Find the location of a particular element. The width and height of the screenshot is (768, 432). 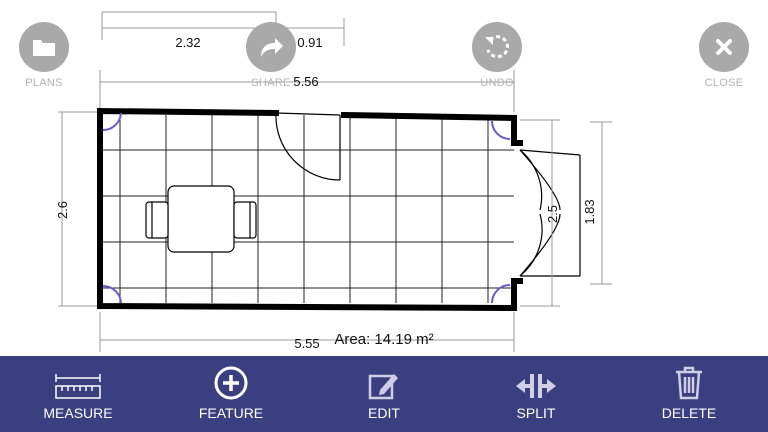

dim-top-left: 2.32 is located at coordinates (187, 42).